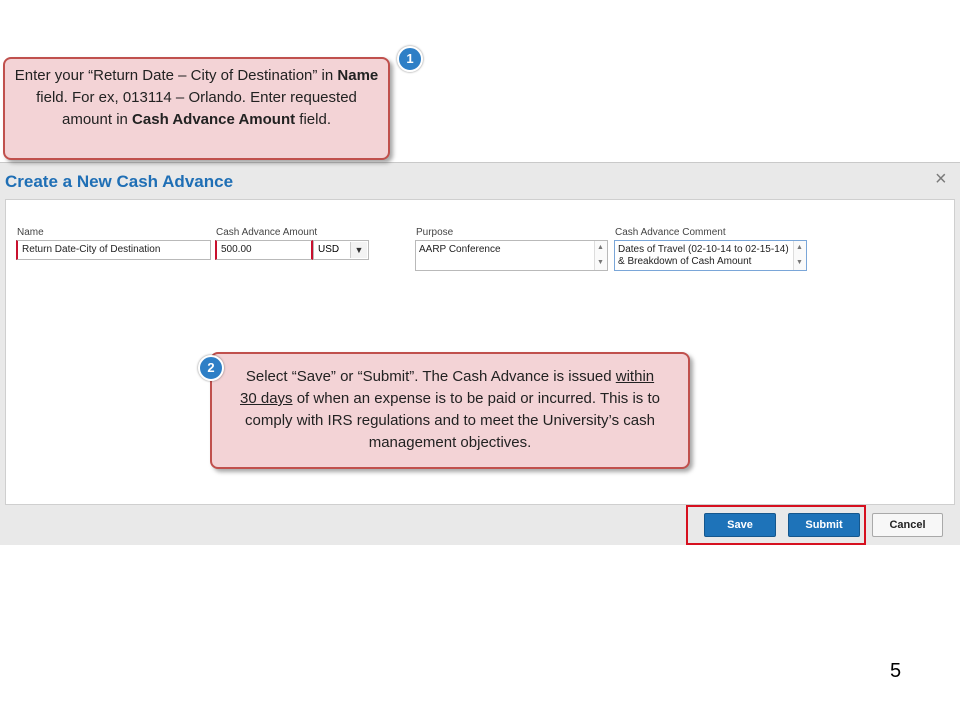 Image resolution: width=960 pixels, height=720 pixels. Describe the element at coordinates (30, 232) in the screenshot. I see `name-label: Name` at that location.